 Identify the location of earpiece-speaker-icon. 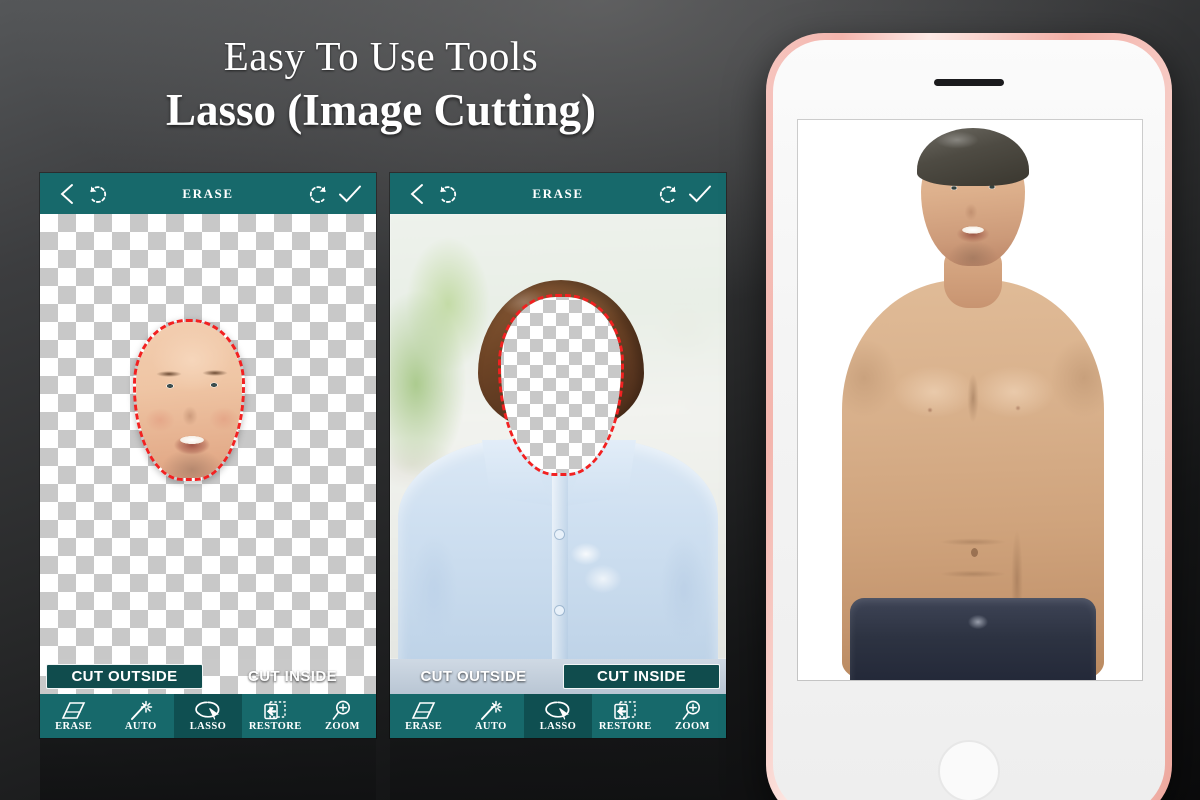
(969, 82).